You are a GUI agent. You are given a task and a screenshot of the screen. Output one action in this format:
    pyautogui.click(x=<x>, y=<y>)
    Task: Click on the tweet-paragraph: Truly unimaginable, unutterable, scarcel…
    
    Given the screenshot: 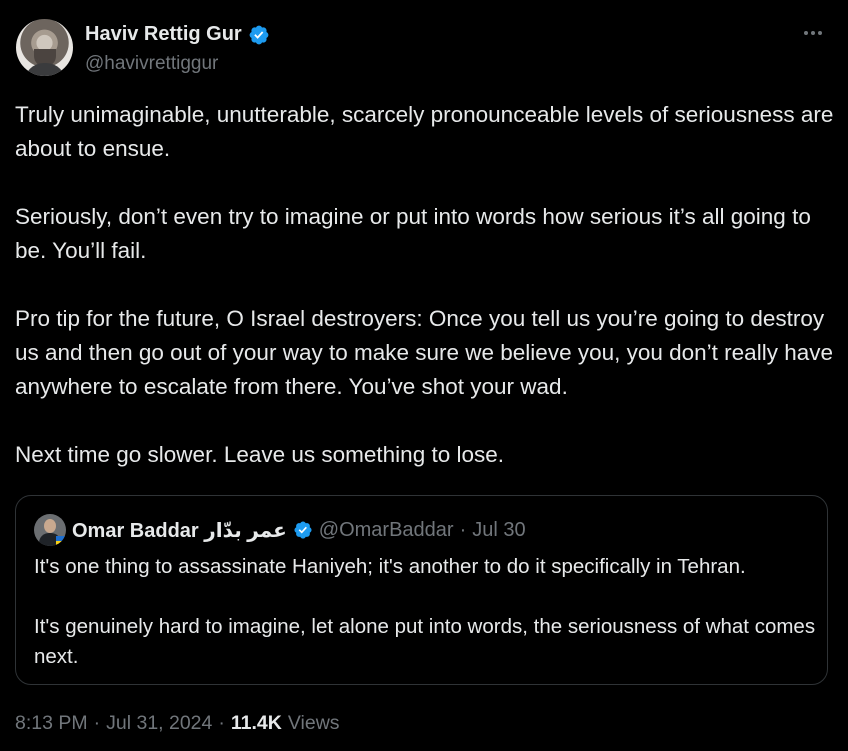 What is the action you would take?
    pyautogui.click(x=424, y=131)
    